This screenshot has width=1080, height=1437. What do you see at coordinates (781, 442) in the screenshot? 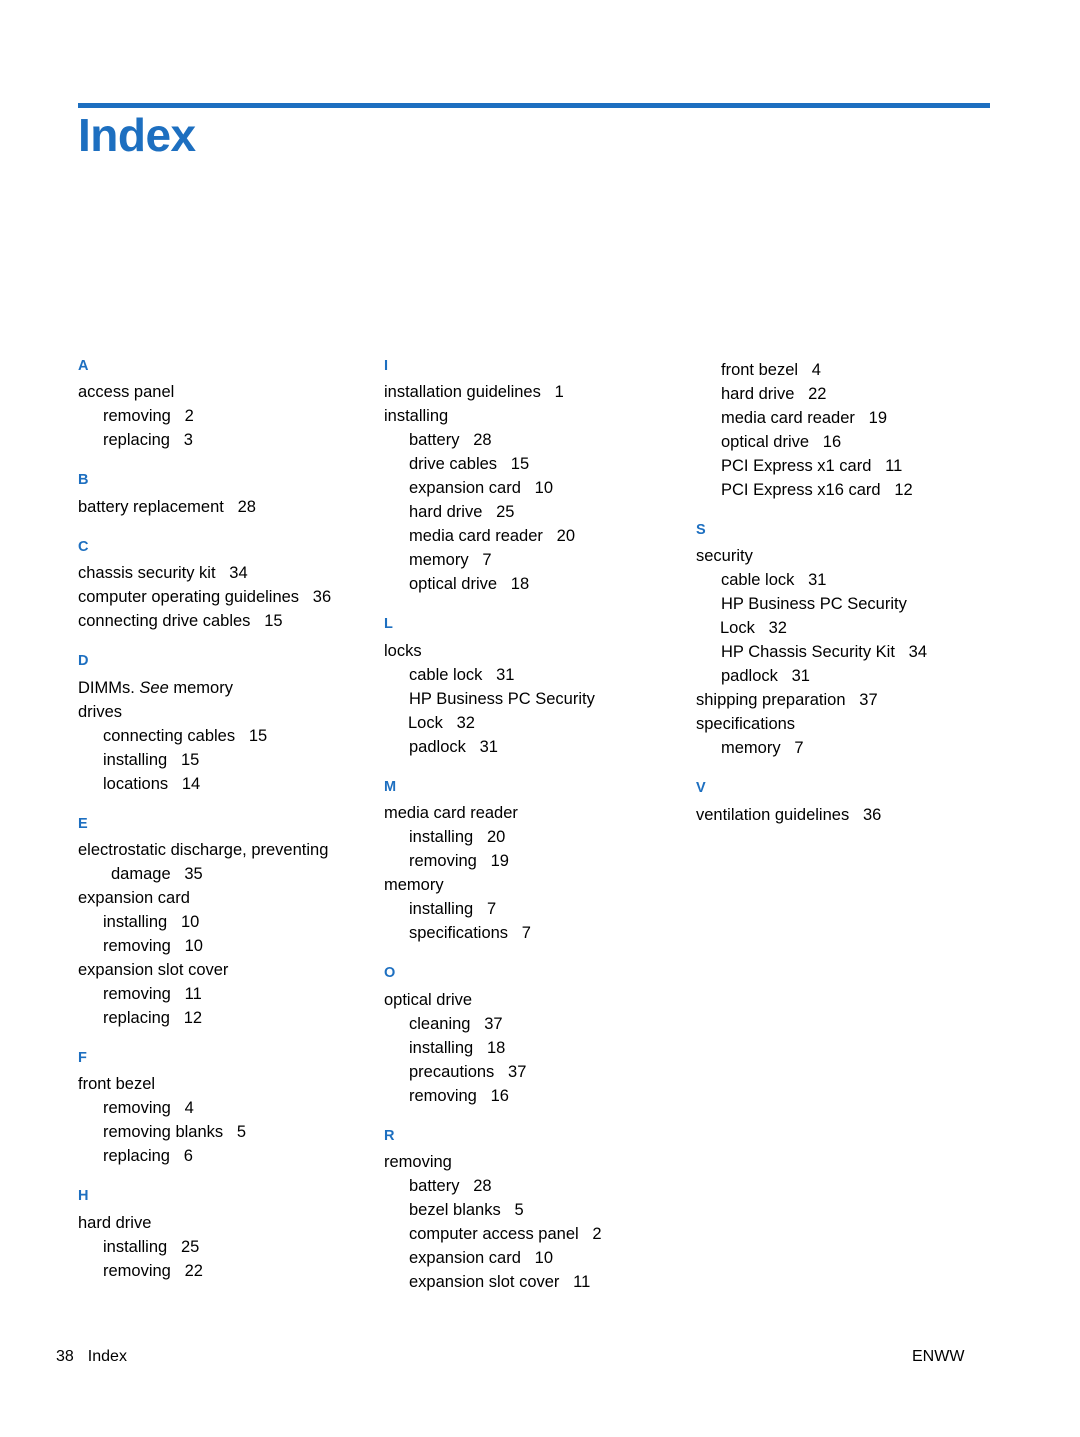
I see `index-entry: optical drive 16` at bounding box center [781, 442].